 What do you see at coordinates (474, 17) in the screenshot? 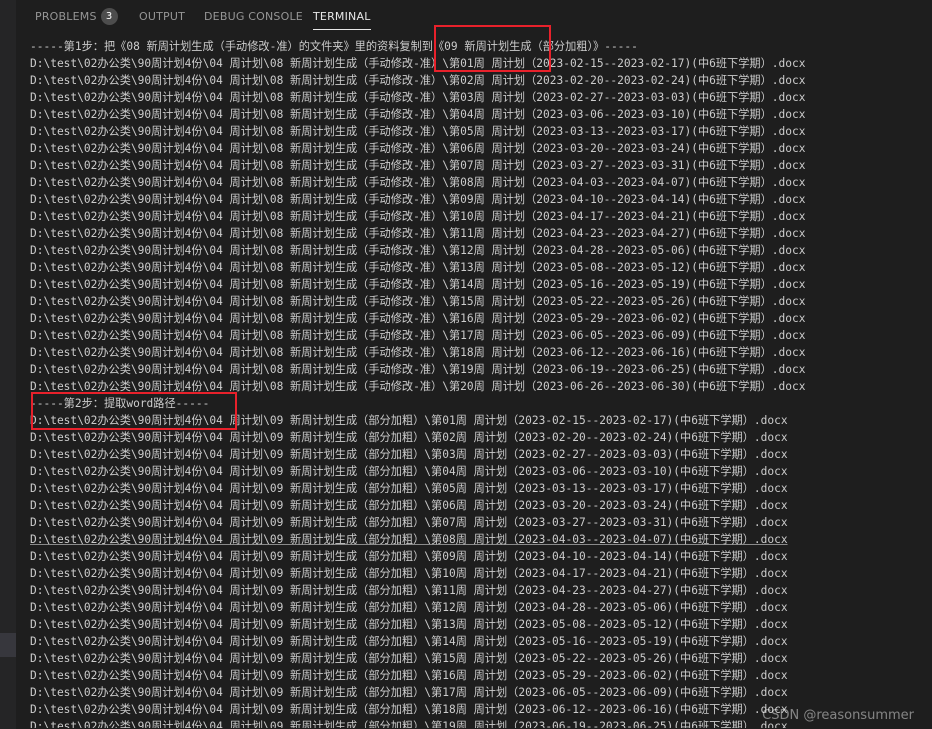
I see `panel-tab-bar: PROBLEMS 3 OUTPUT DEBUG CONSOLE TERMINAL` at bounding box center [474, 17].